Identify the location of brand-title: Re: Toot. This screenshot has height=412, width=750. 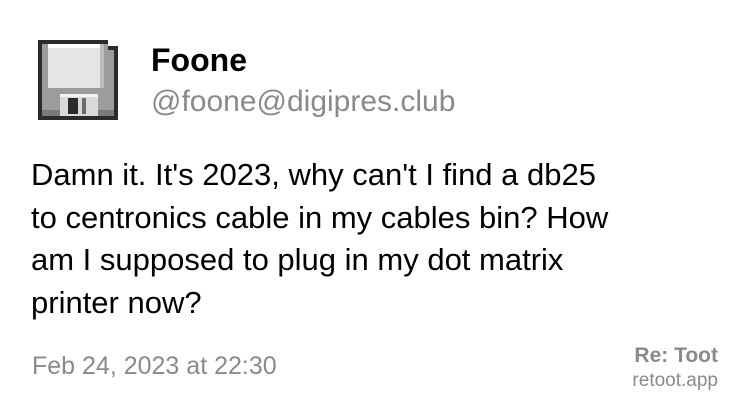
(676, 355).